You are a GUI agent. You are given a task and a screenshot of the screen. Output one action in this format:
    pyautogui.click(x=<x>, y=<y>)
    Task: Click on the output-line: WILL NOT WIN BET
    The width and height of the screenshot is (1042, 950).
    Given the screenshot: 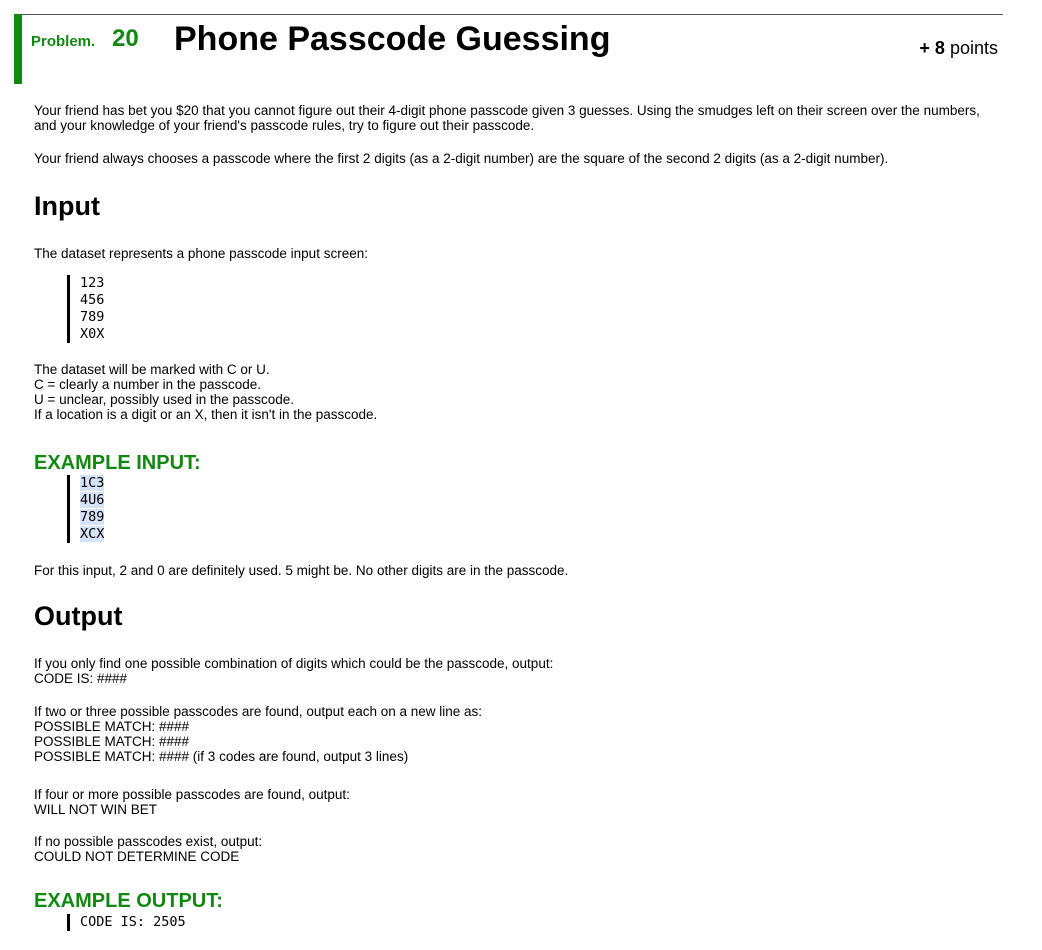 What is the action you would take?
    pyautogui.click(x=96, y=809)
    